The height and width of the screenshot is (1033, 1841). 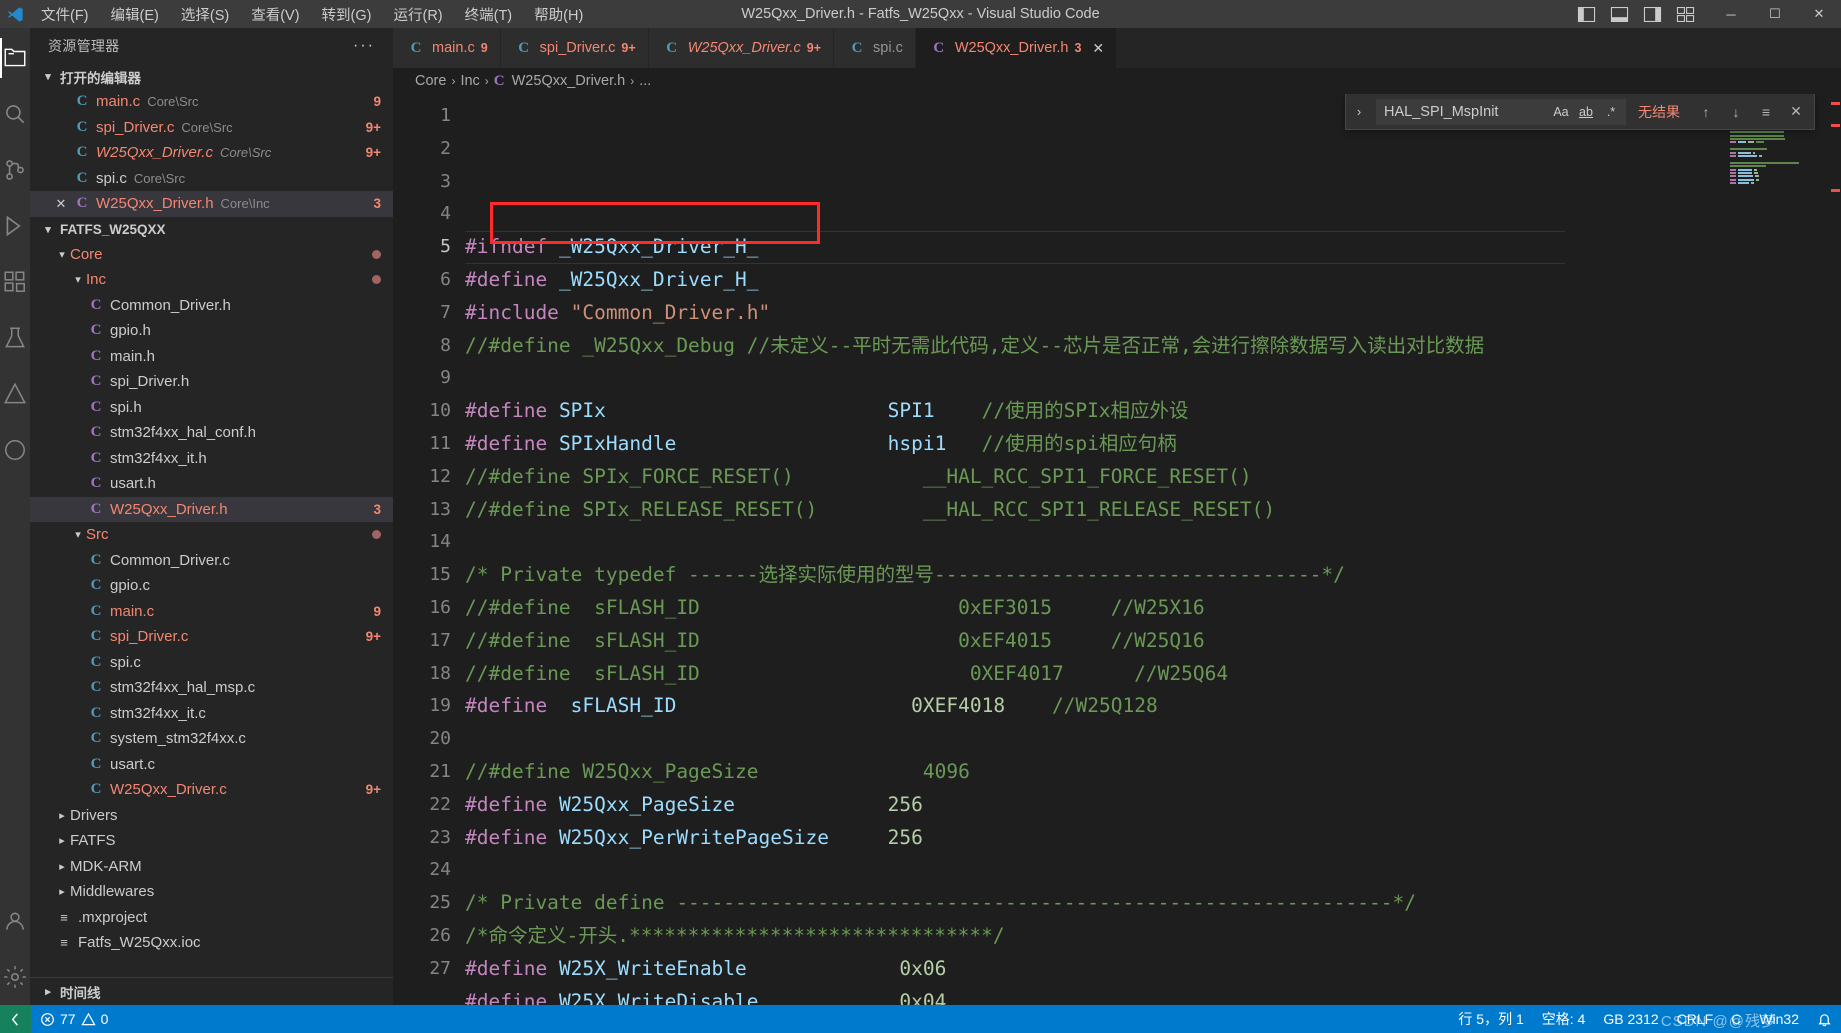 I want to click on maximize-button: ☐, so click(x=1775, y=14).